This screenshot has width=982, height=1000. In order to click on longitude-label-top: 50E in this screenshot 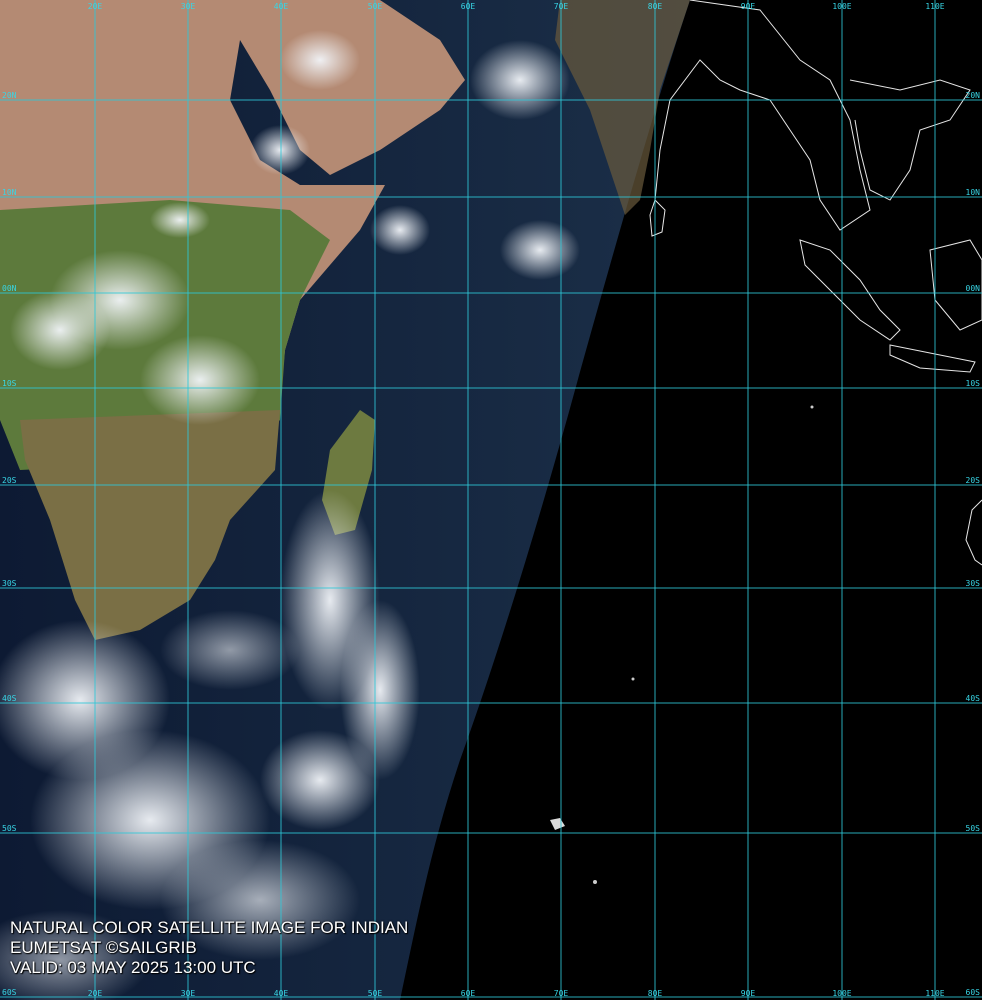, I will do `click(375, 6)`.